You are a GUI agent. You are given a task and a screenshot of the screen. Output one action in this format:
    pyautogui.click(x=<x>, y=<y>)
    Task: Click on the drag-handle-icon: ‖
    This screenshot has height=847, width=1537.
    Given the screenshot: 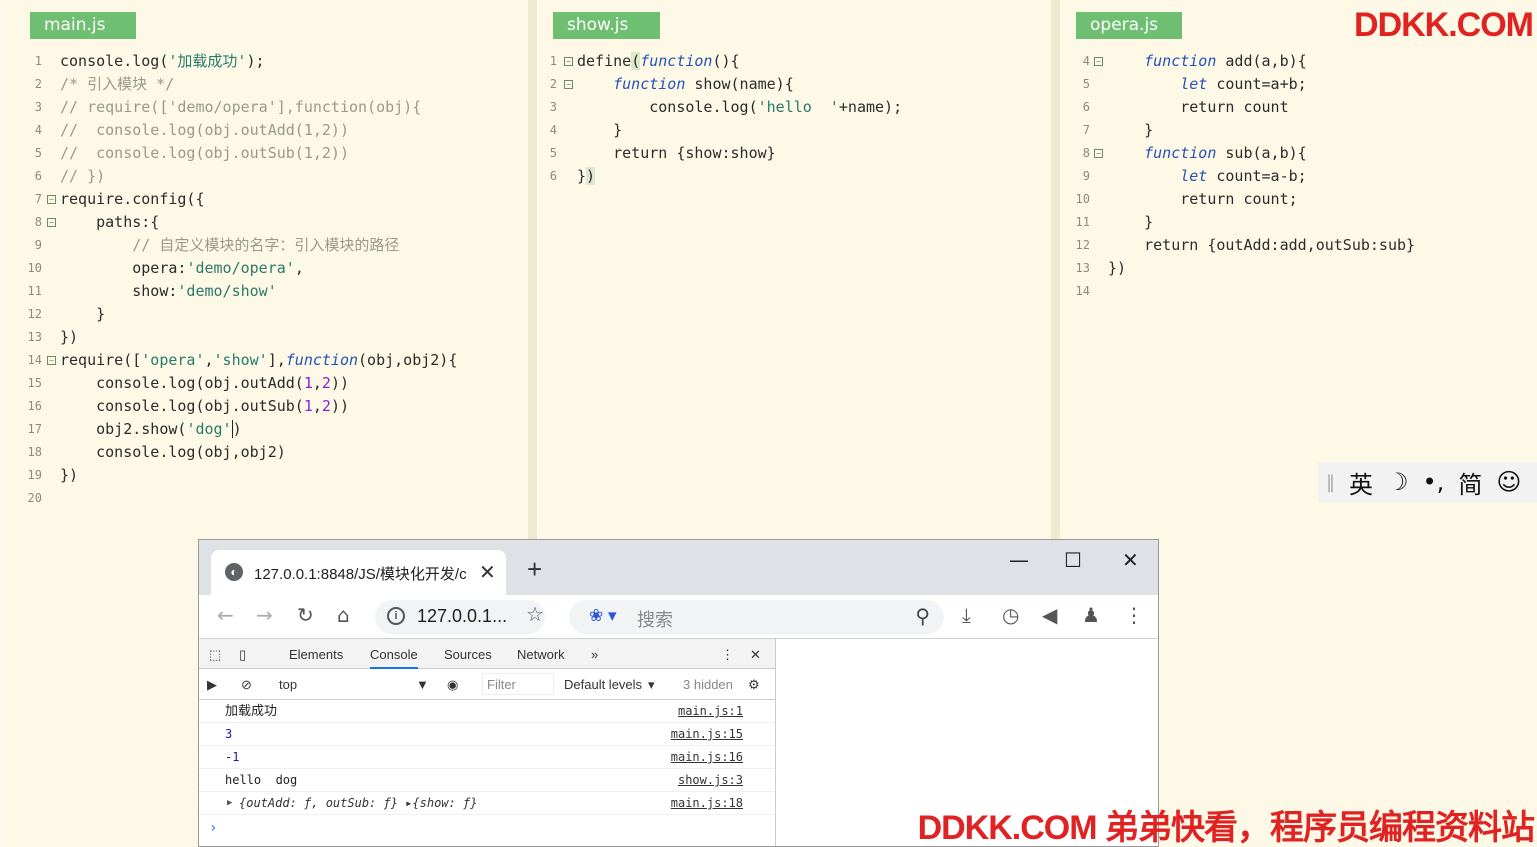 What is the action you would take?
    pyautogui.click(x=1330, y=482)
    